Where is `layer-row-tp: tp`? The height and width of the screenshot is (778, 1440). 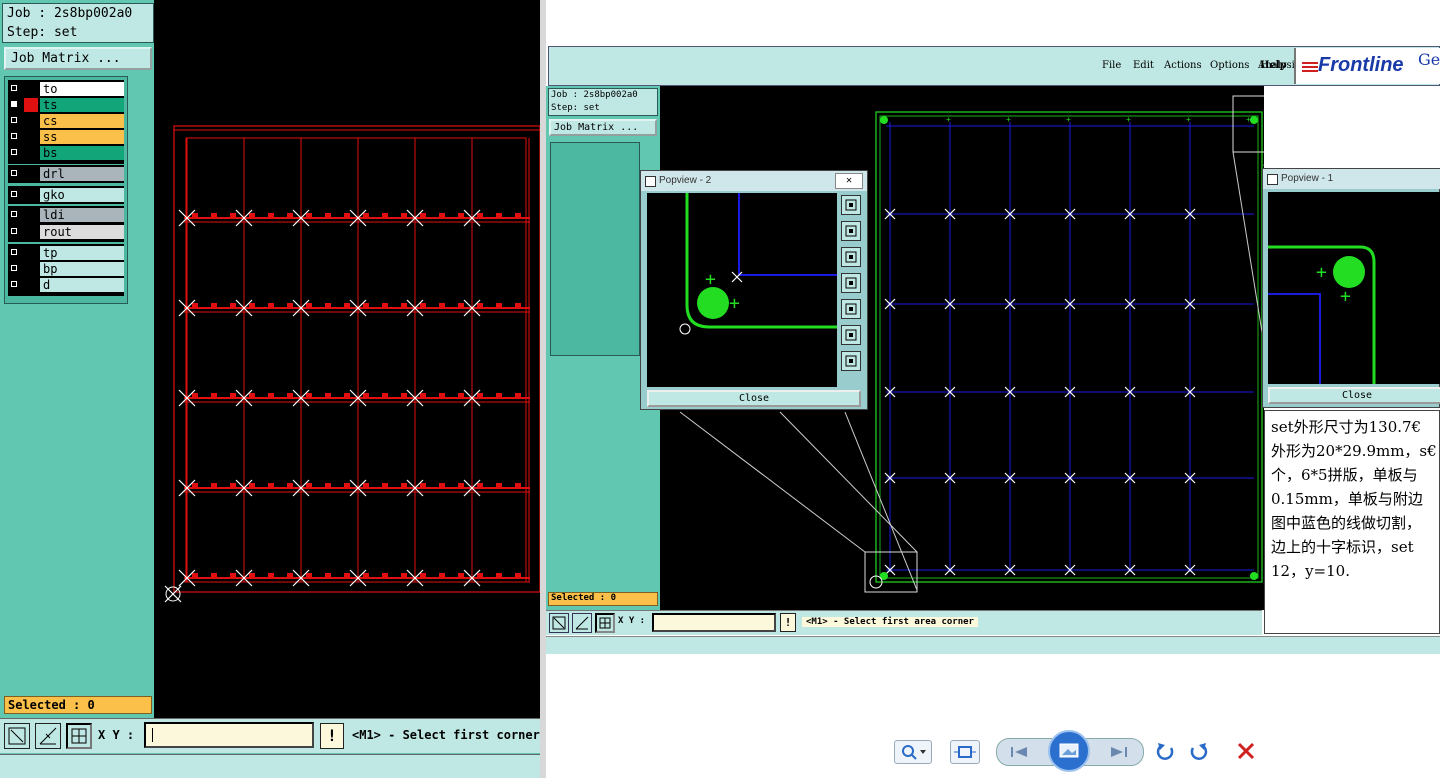 layer-row-tp: tp is located at coordinates (66, 253).